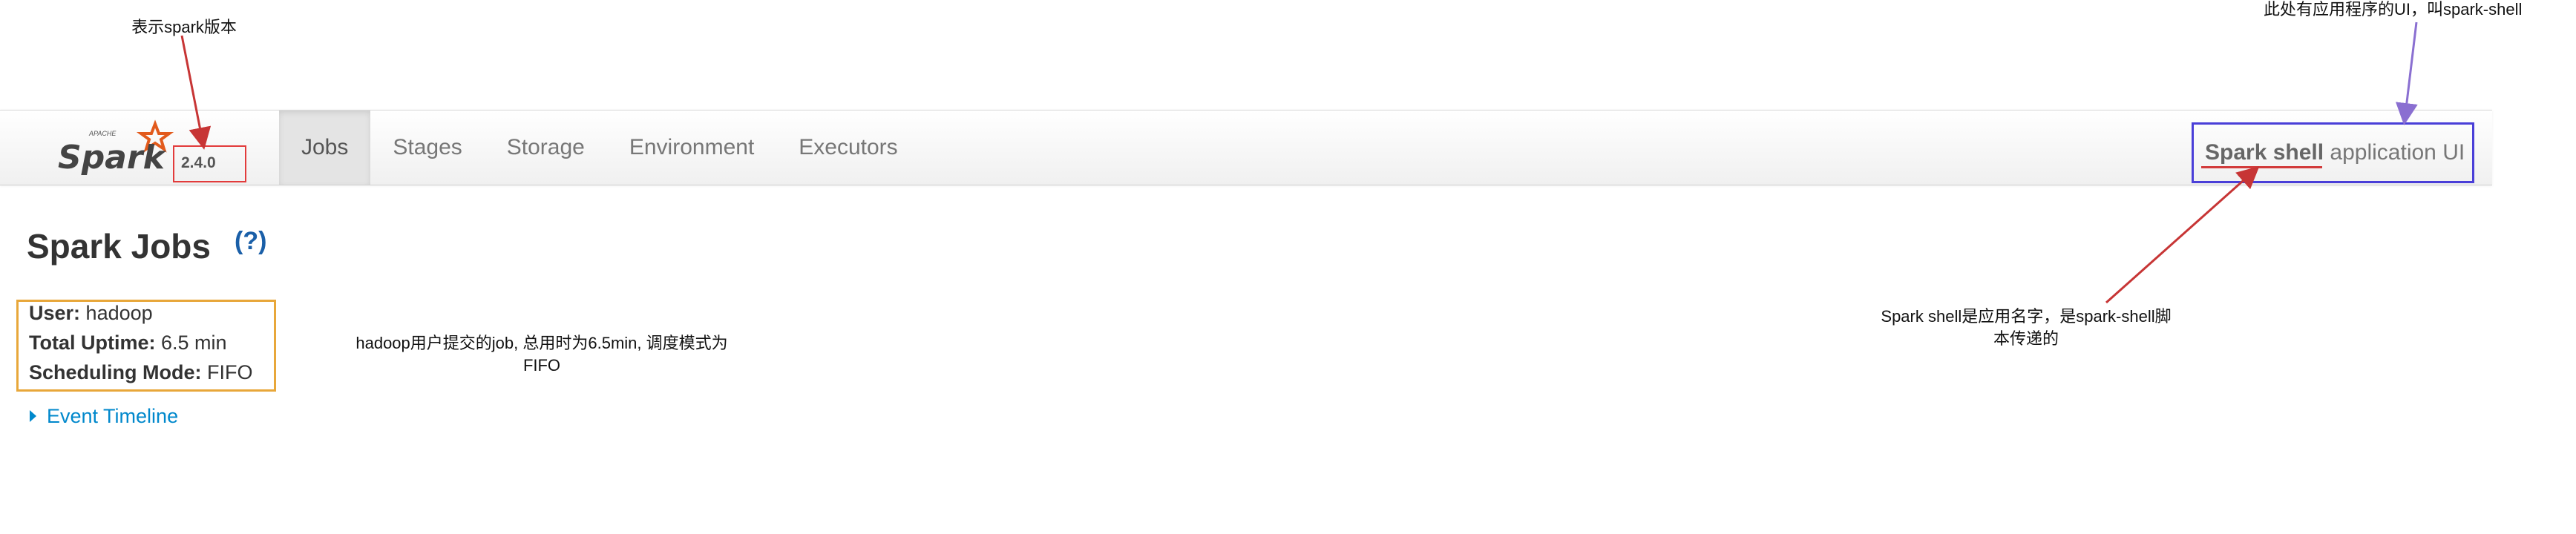 The width and height of the screenshot is (2576, 534). I want to click on app-name-arrow, so click(2182, 235).